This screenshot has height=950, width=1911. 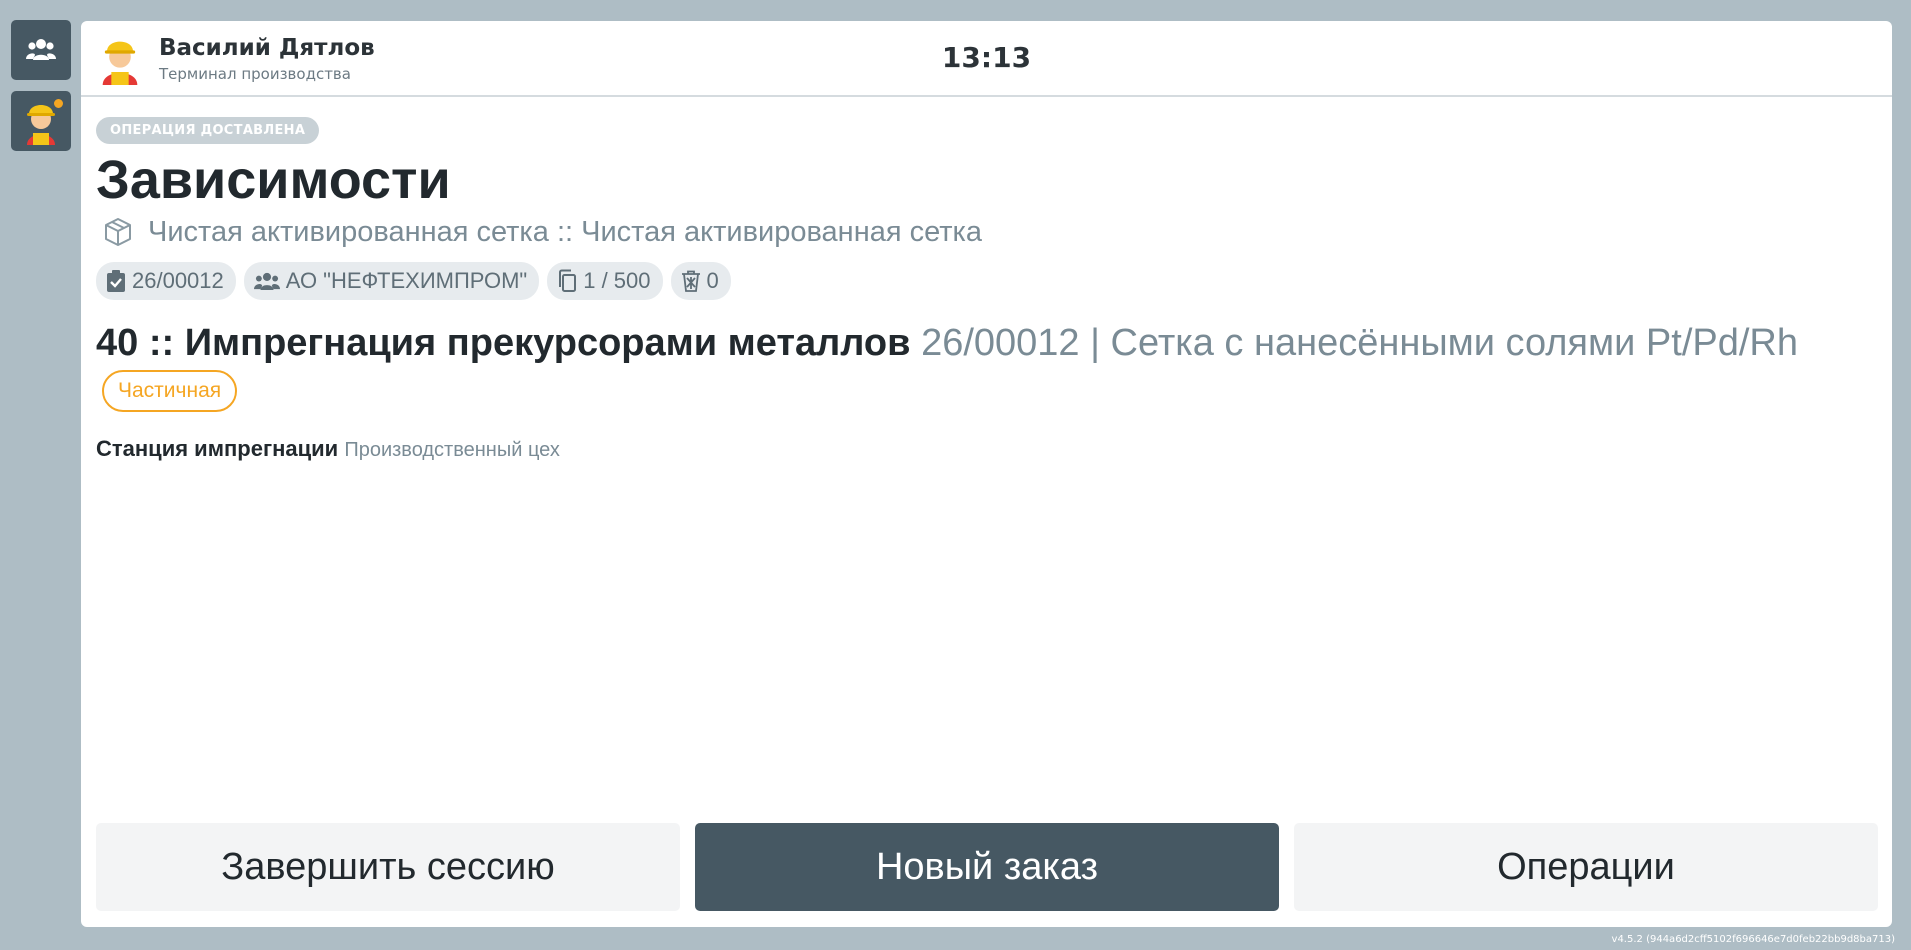 I want to click on waste-value: 0, so click(x=712, y=280).